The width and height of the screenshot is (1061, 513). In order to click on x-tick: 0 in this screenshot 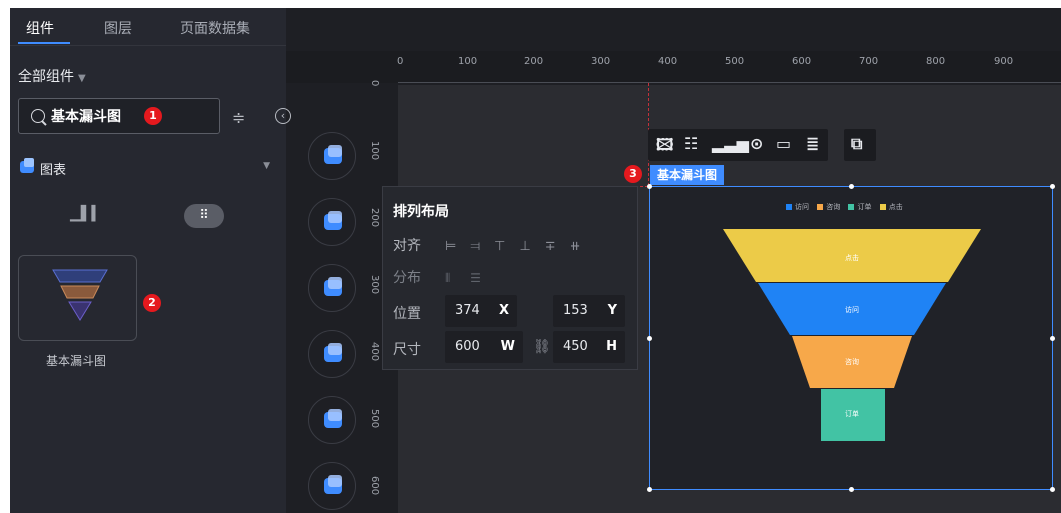, I will do `click(400, 61)`.